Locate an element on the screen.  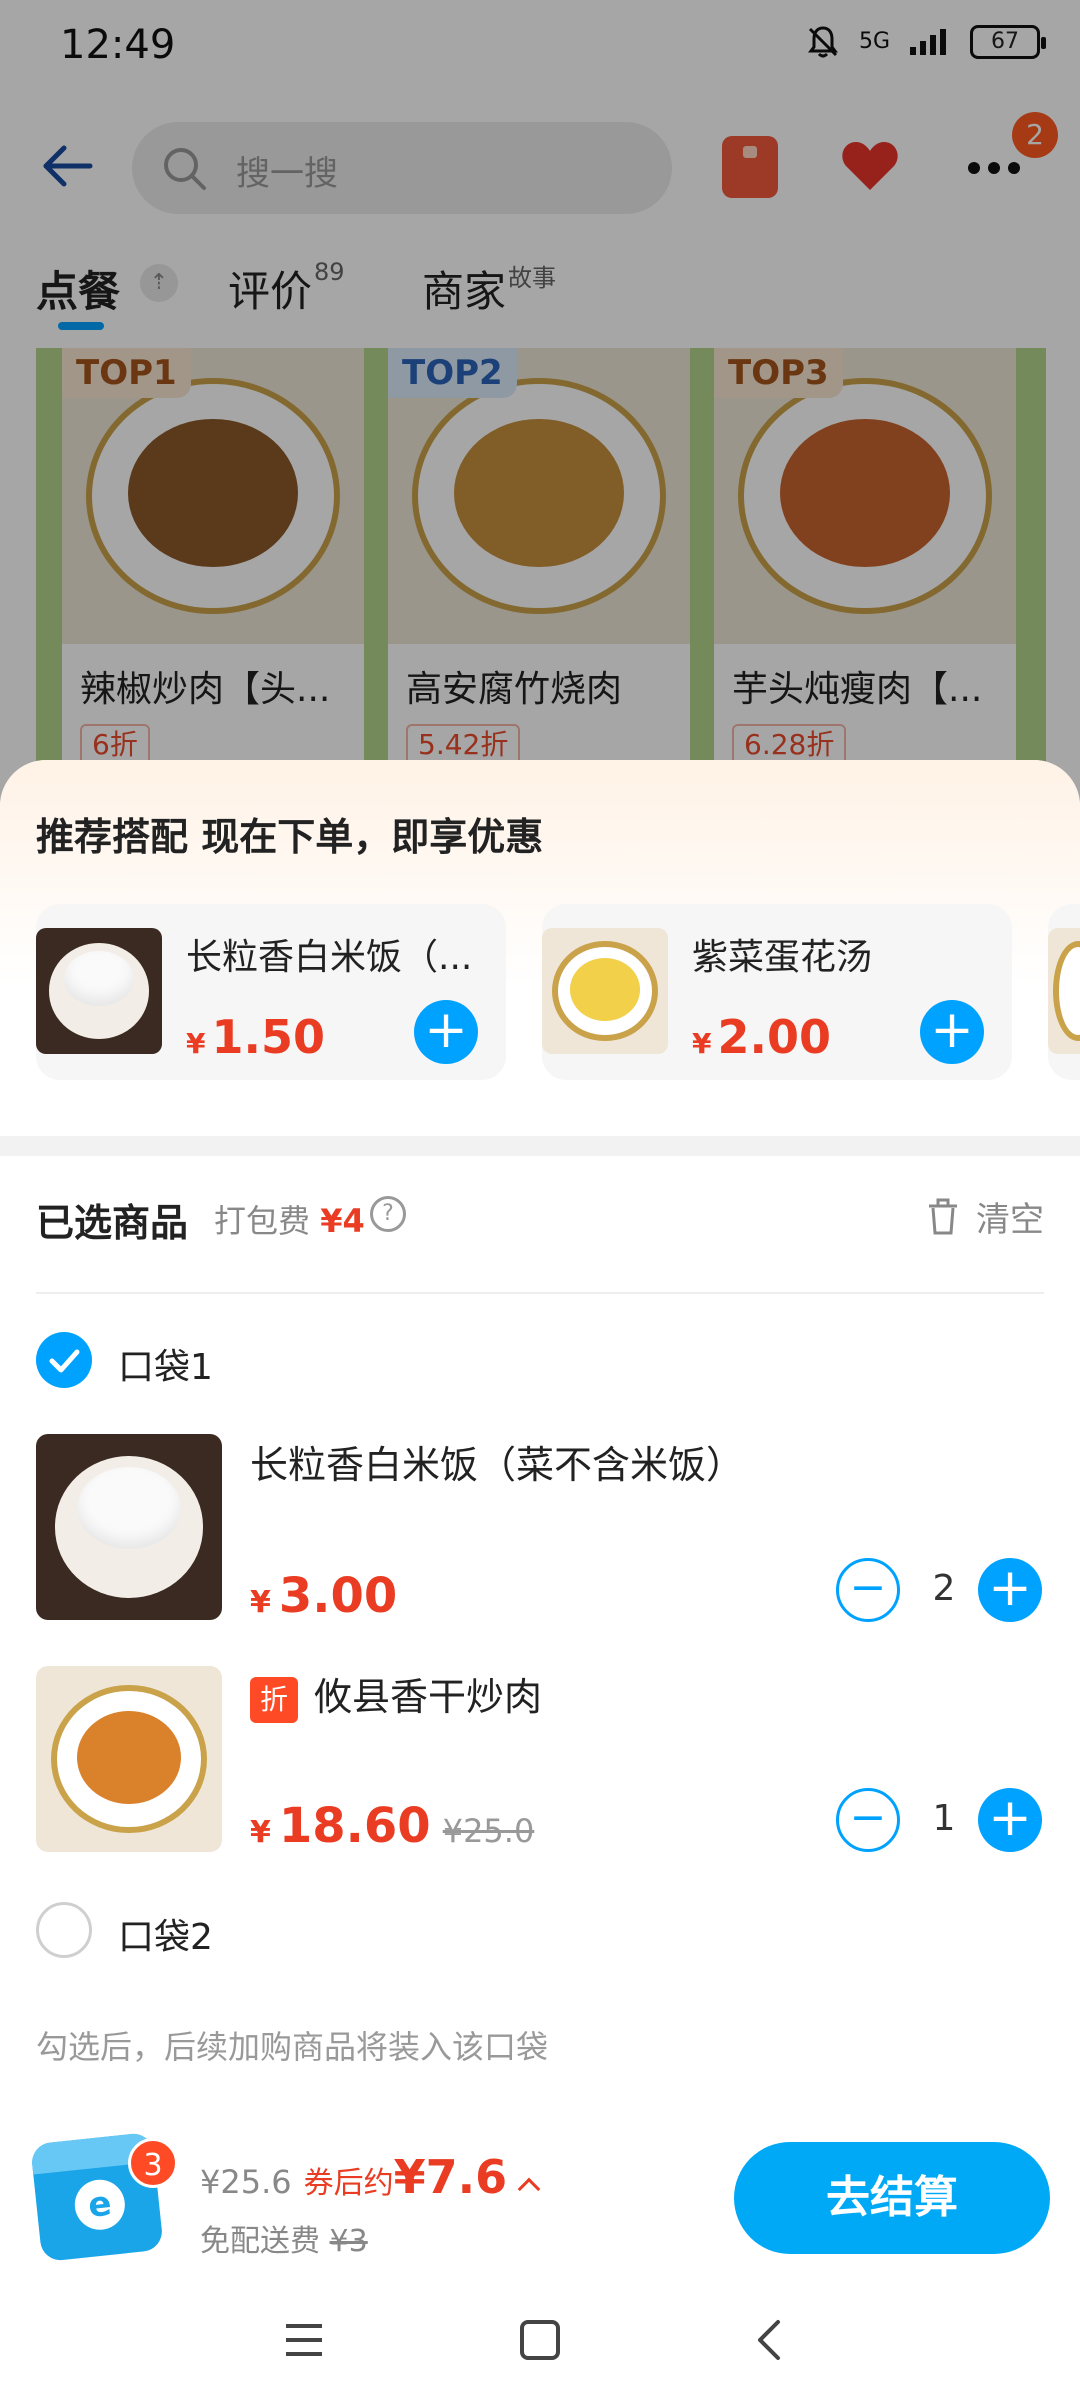
delivery-fee: 免配送费 ¥3 is located at coordinates (284, 2238).